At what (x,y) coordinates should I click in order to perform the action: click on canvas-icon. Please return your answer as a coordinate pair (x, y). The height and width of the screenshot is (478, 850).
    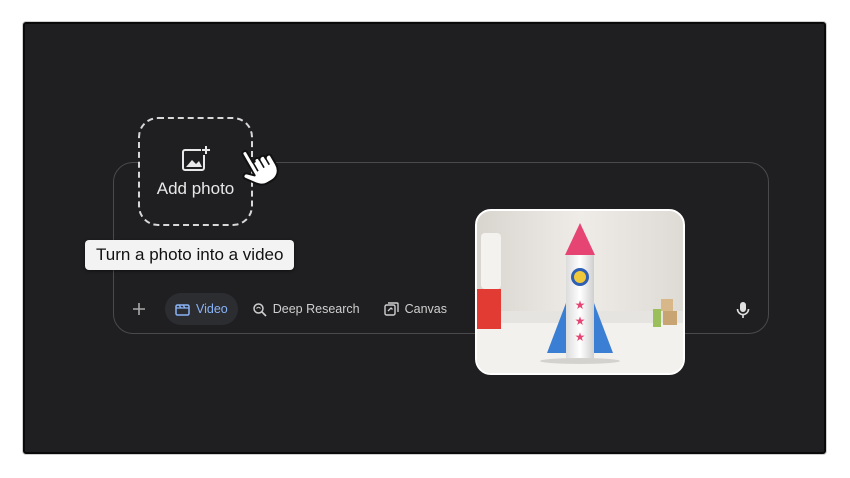
    Looking at the image, I should click on (391, 308).